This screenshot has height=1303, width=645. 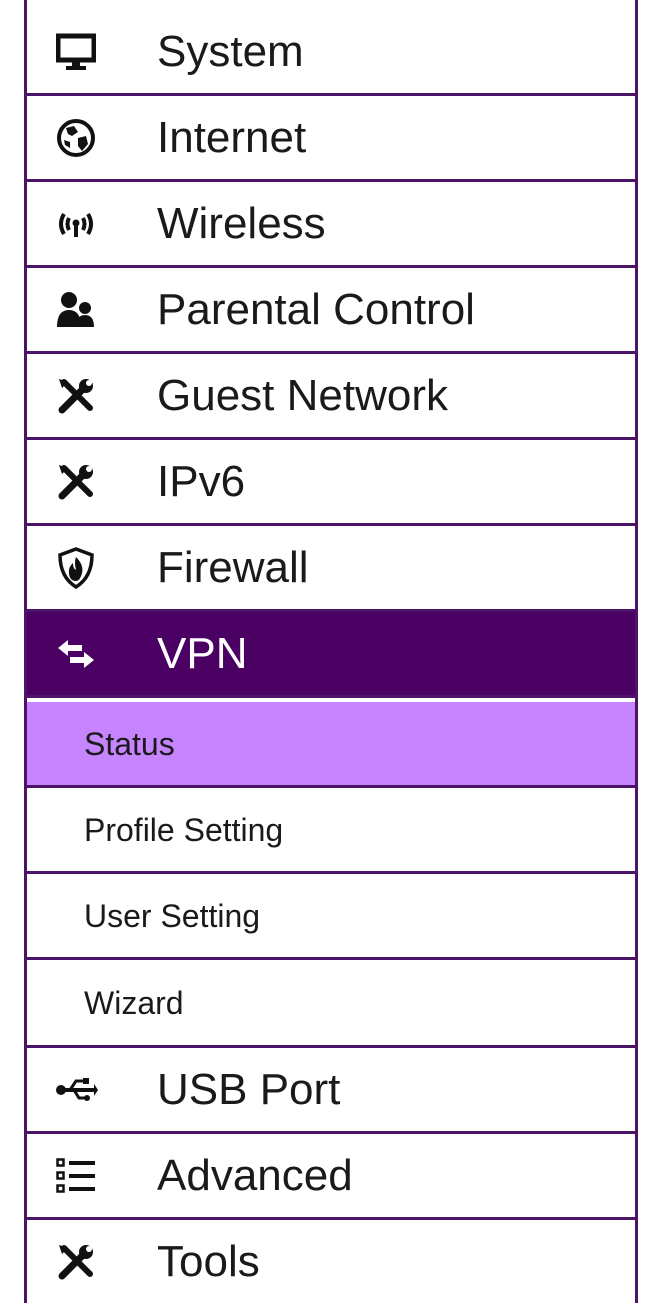 What do you see at coordinates (230, 51) in the screenshot?
I see `menu-item-label: System` at bounding box center [230, 51].